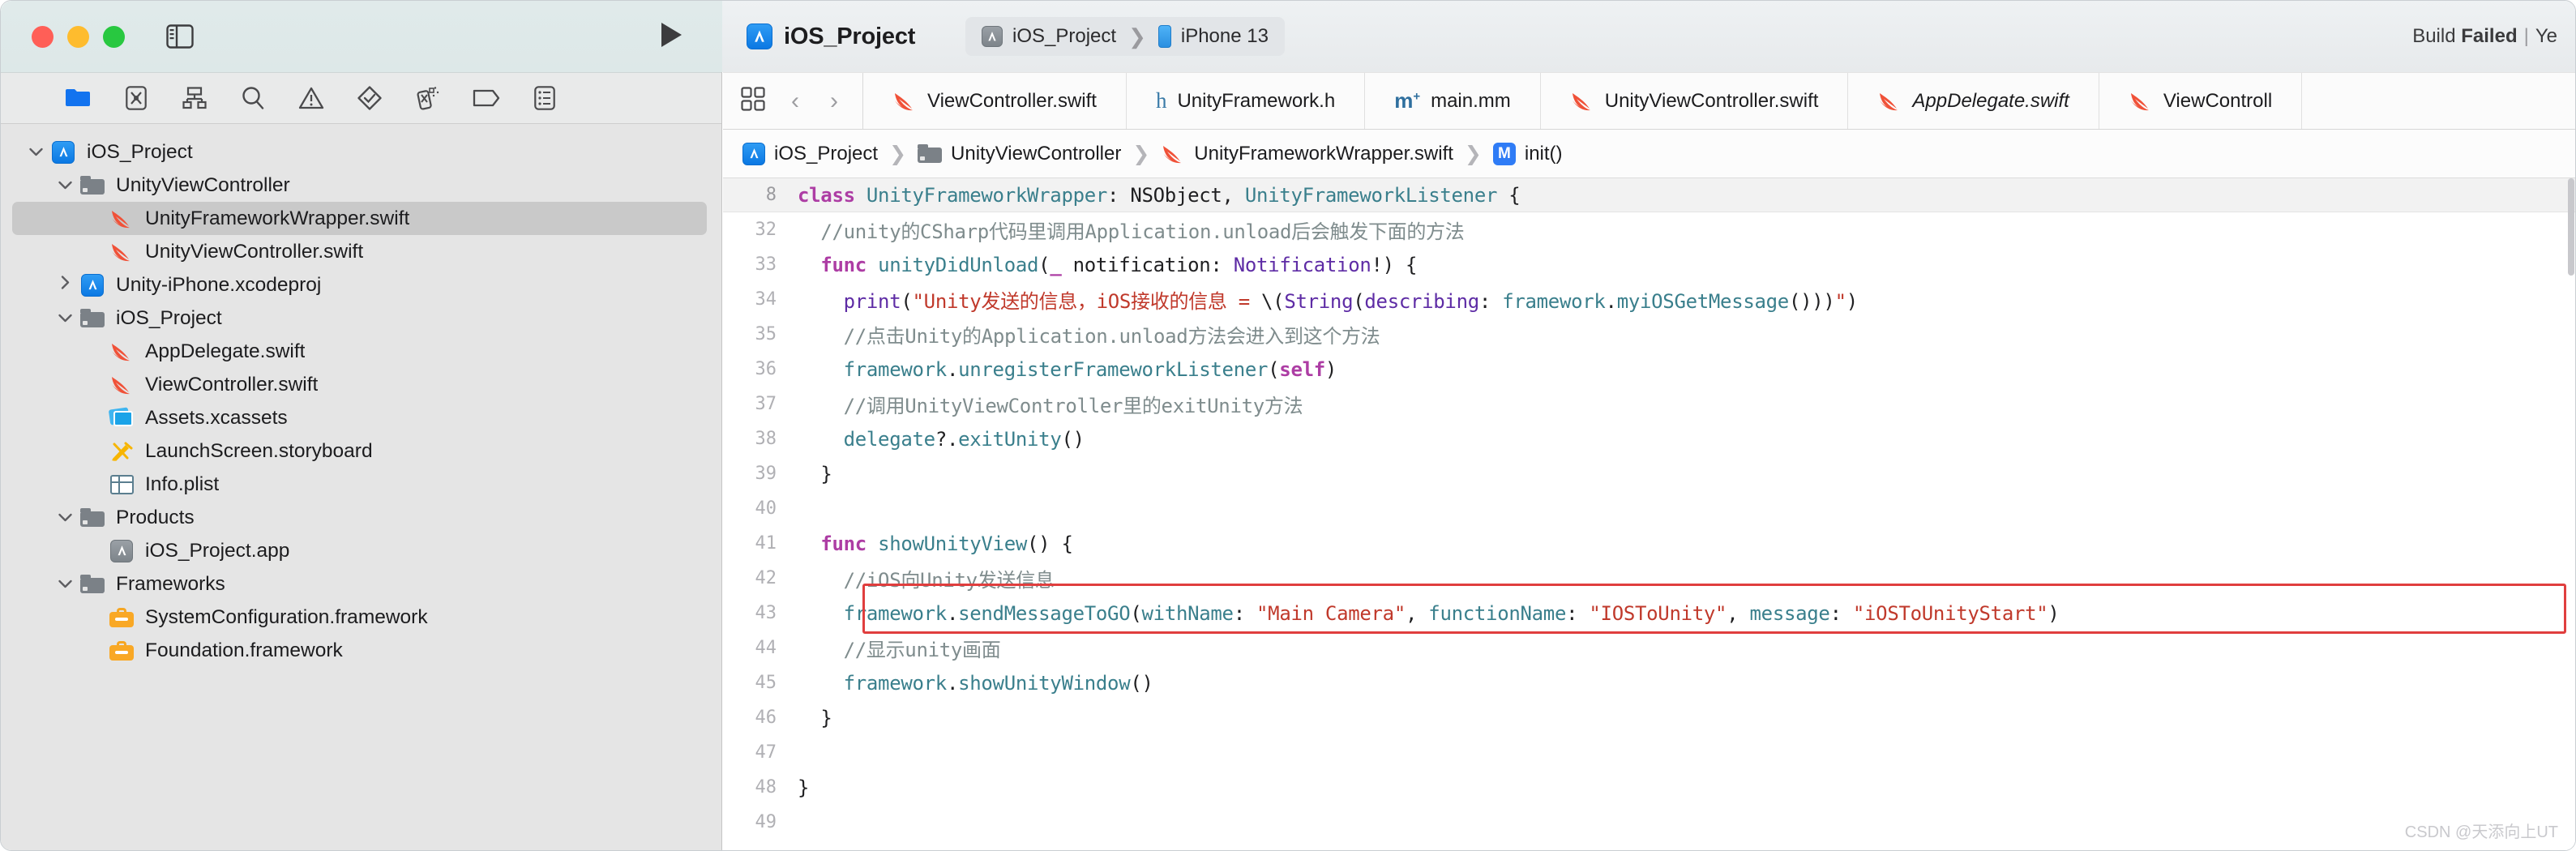 Image resolution: width=2576 pixels, height=851 pixels. Describe the element at coordinates (671, 37) in the screenshot. I see `run-play-icon` at that location.